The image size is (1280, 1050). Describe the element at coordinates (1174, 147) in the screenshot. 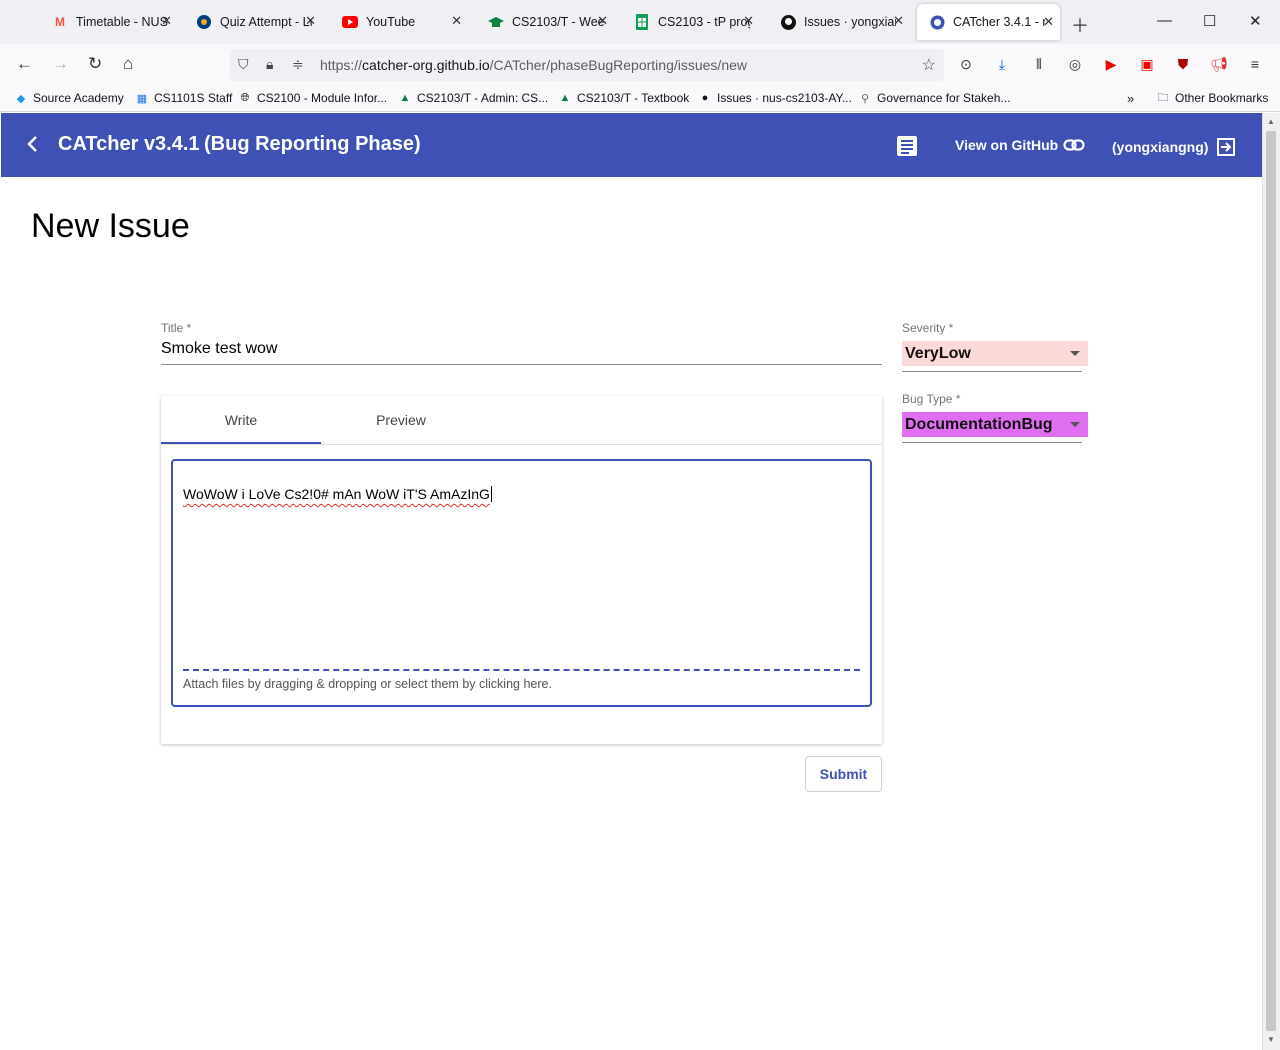

I see `user-logout: (yongxiangng)` at that location.